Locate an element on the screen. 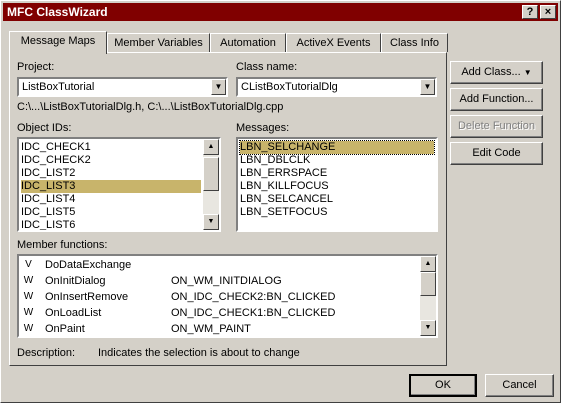  list-item: LBN_DBLCLK is located at coordinates (337, 160).